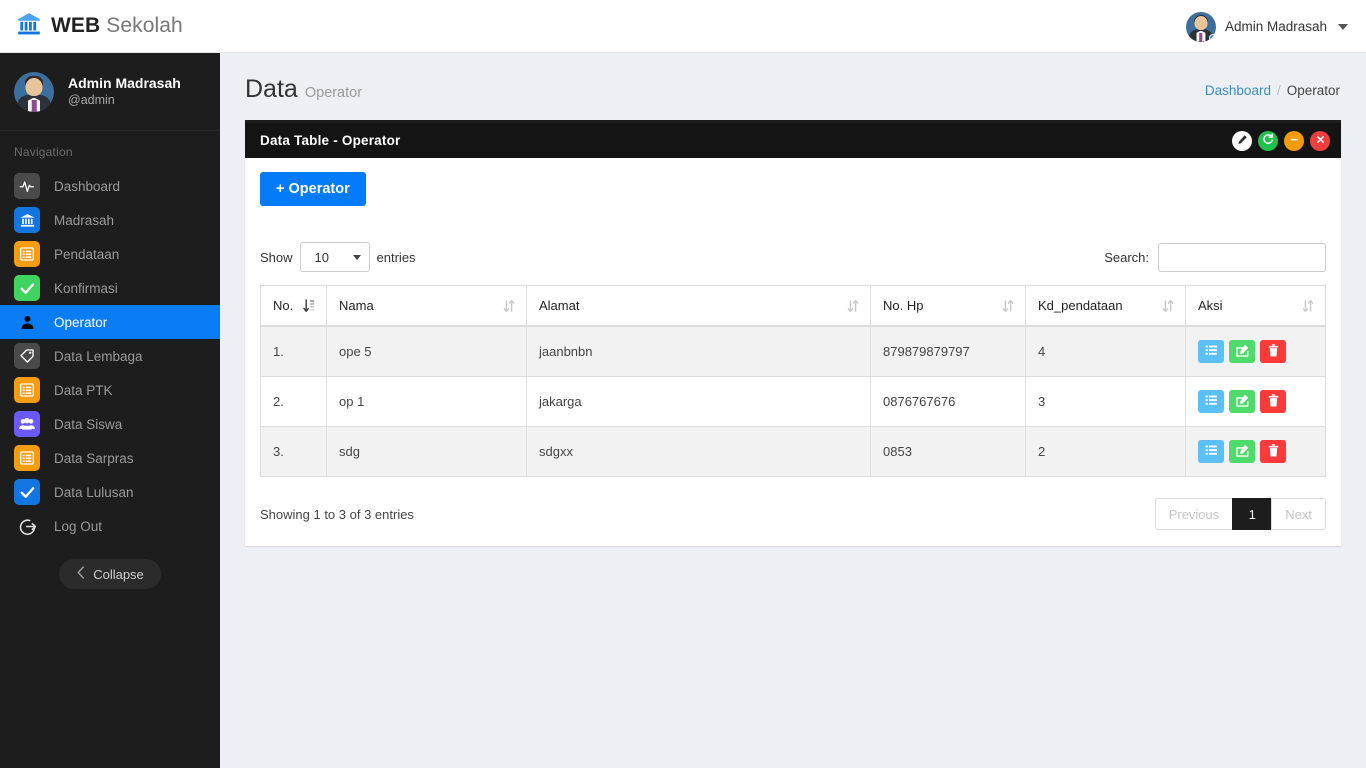 The width and height of the screenshot is (1366, 768). What do you see at coordinates (793, 86) in the screenshot?
I see `content-header: Data Operator Dashboard / Operator` at bounding box center [793, 86].